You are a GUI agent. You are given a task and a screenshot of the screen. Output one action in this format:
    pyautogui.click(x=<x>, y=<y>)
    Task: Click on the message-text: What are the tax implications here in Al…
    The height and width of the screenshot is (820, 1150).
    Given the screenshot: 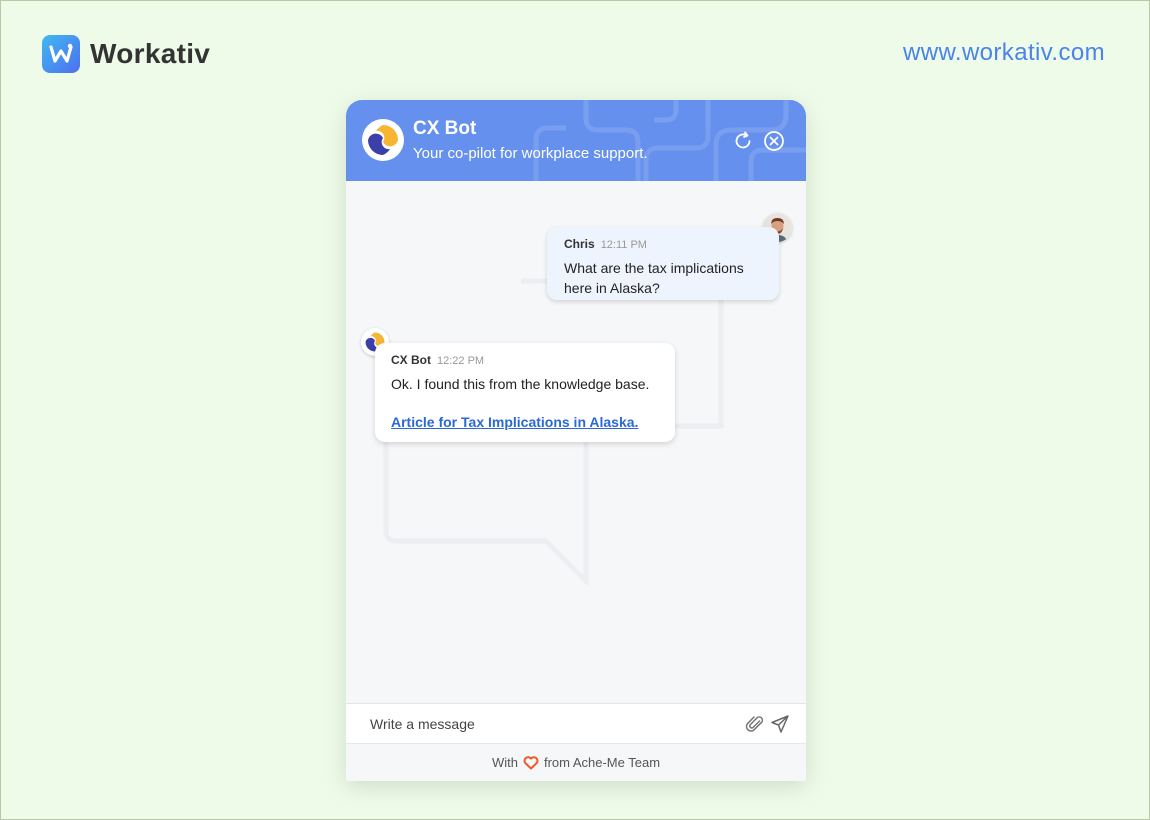 What is the action you would take?
    pyautogui.click(x=654, y=278)
    